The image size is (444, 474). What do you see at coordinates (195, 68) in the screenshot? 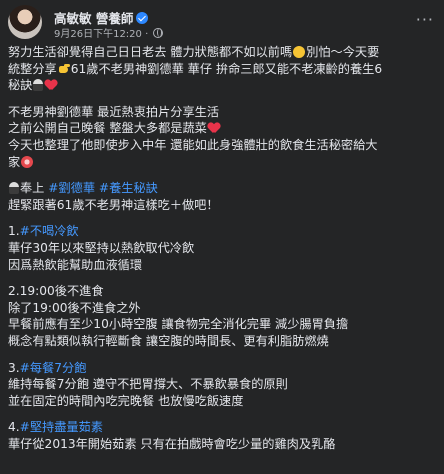
I see `text-line: 統整分享 61歲不老男神劉德華 華仔 拚命三郎又能不老凍齡的養生6` at bounding box center [195, 68].